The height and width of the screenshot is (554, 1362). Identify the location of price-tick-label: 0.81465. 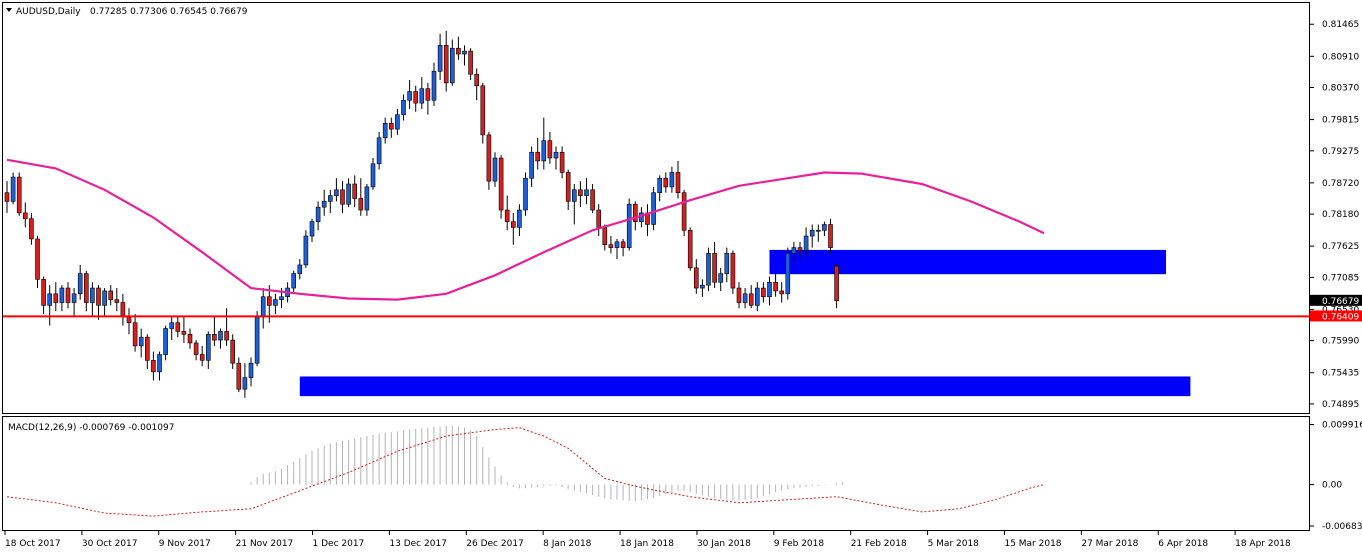
(1340, 25).